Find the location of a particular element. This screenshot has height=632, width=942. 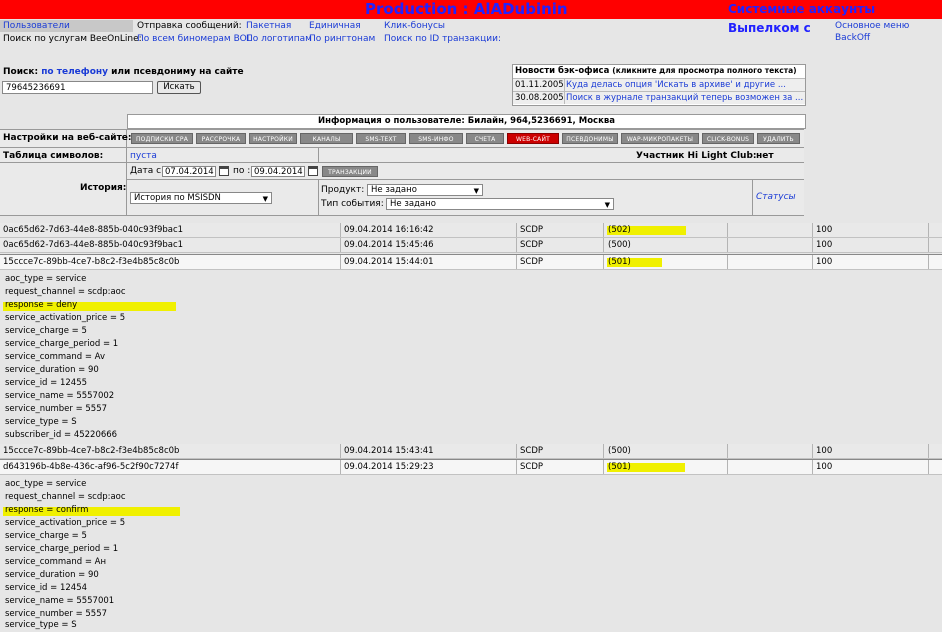

club-label: Участник Hi Light Club: is located at coordinates (696, 156).